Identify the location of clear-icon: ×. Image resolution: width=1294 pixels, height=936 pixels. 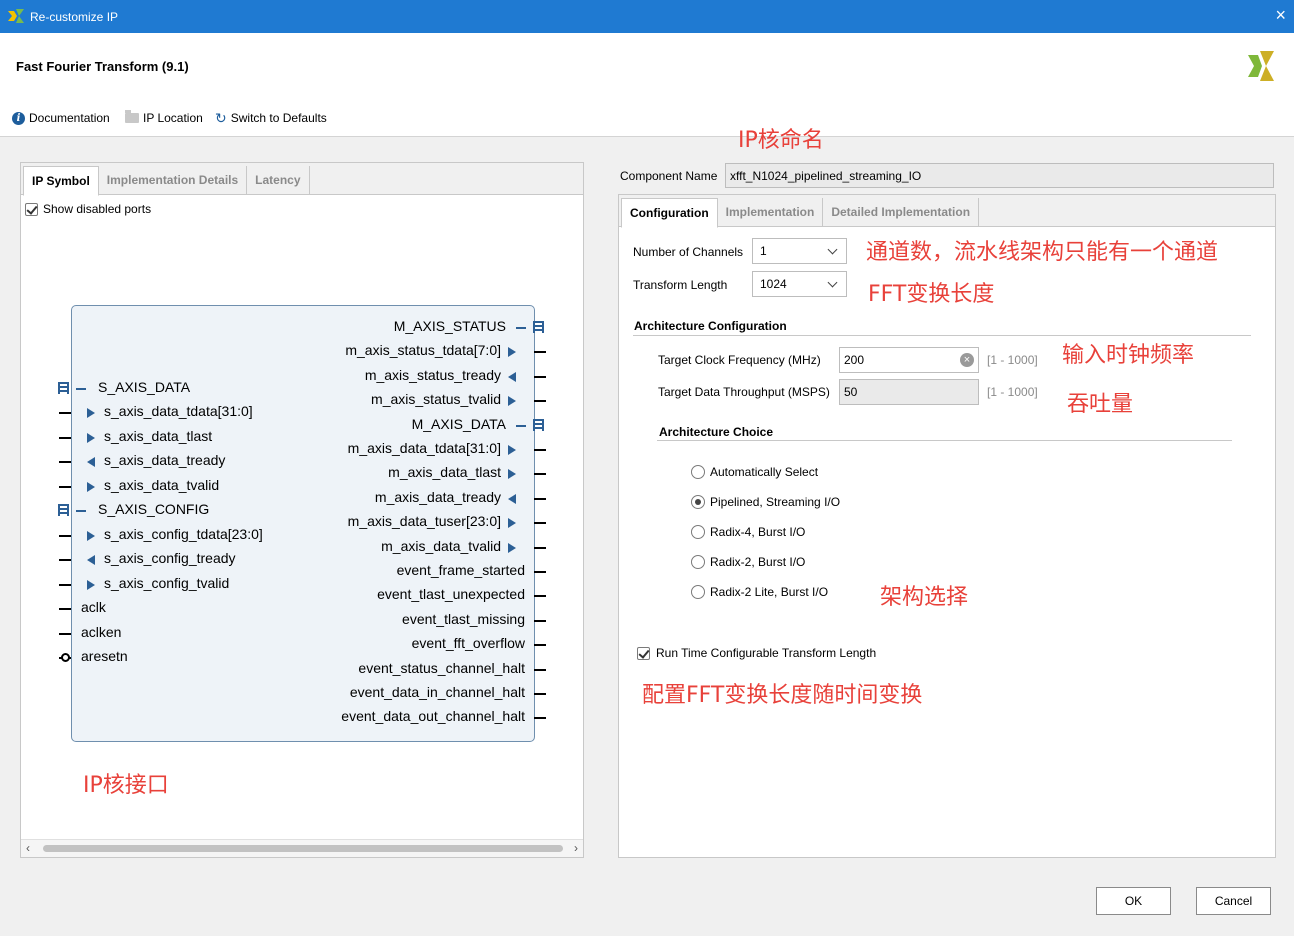
(967, 360).